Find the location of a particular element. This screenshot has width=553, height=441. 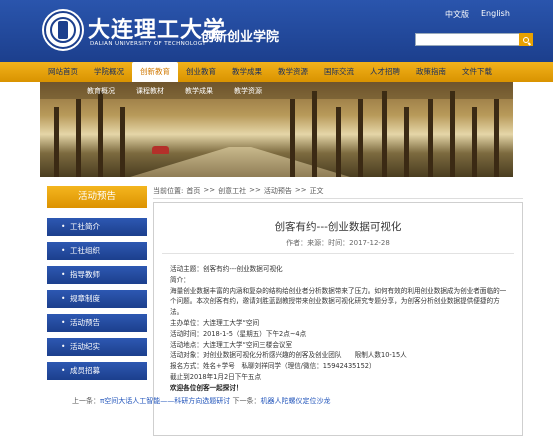

article-title: 创客有约---创业数据可视化 is located at coordinates (338, 227).